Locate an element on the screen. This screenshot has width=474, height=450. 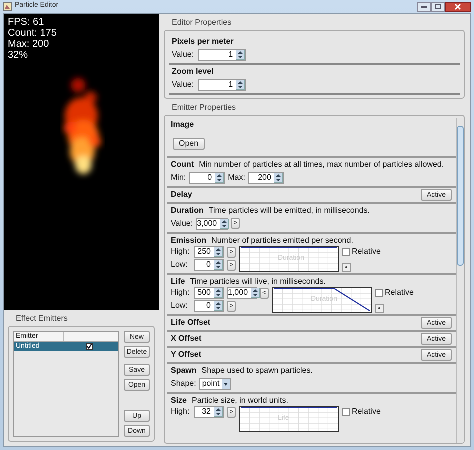
open-button: Open is located at coordinates (189, 144).